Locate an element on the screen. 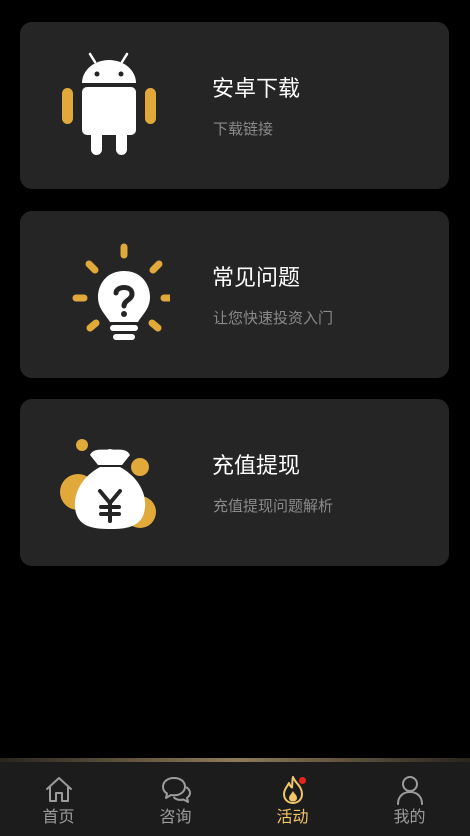 This screenshot has width=470, height=836. bottom-tab-bar: 首页 咨询 活动 我的 is located at coordinates (235, 797).